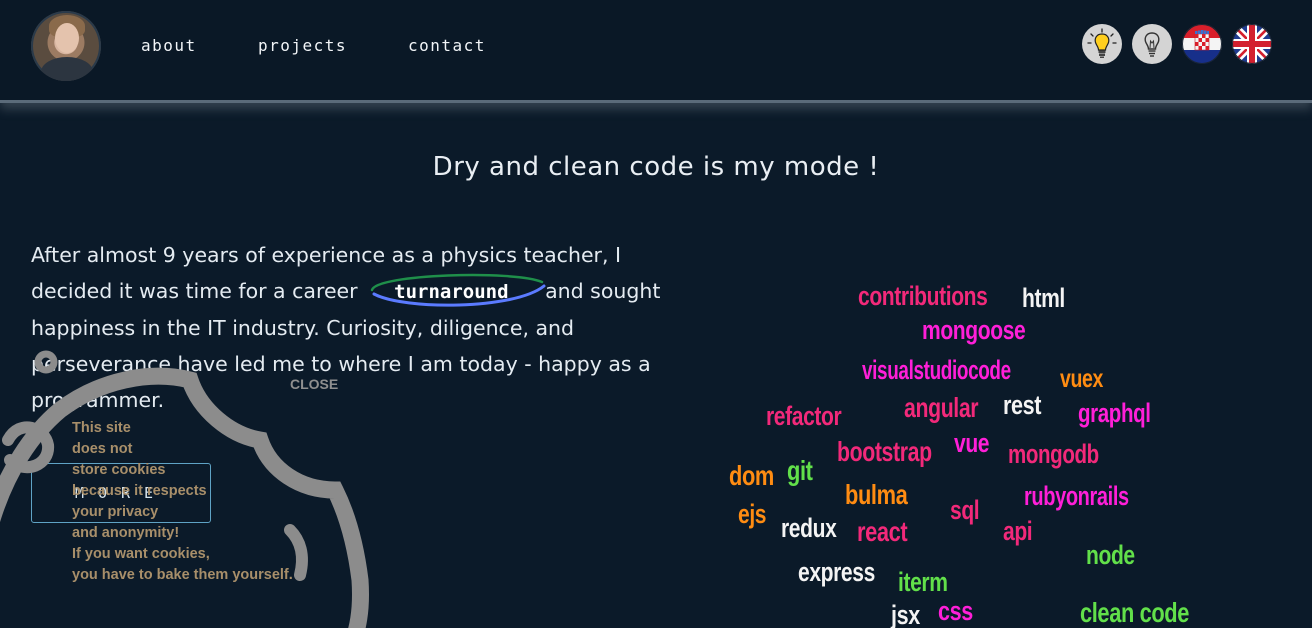 This screenshot has width=1312, height=628. What do you see at coordinates (119, 470) in the screenshot?
I see `cookie-line: store cookies` at bounding box center [119, 470].